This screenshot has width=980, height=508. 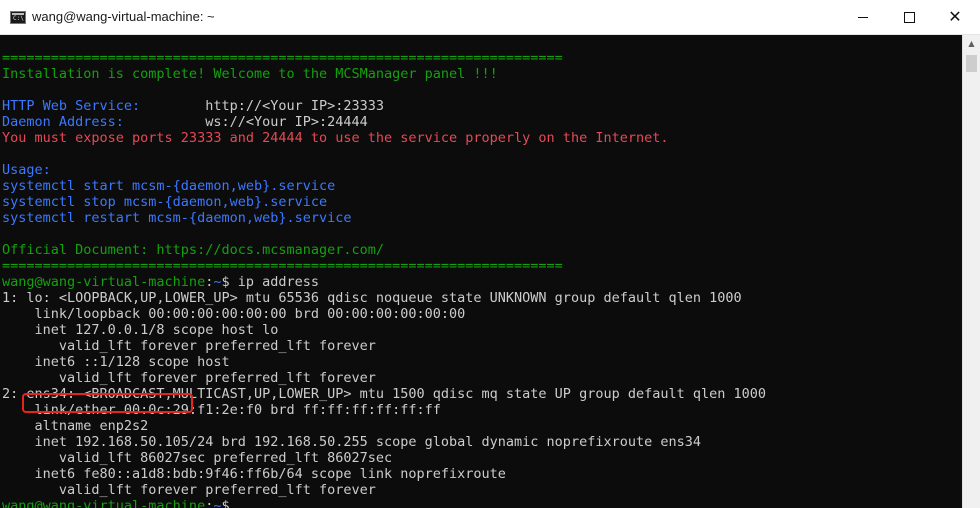 What do you see at coordinates (225, 503) in the screenshot?
I see `terminal-text: $` at bounding box center [225, 503].